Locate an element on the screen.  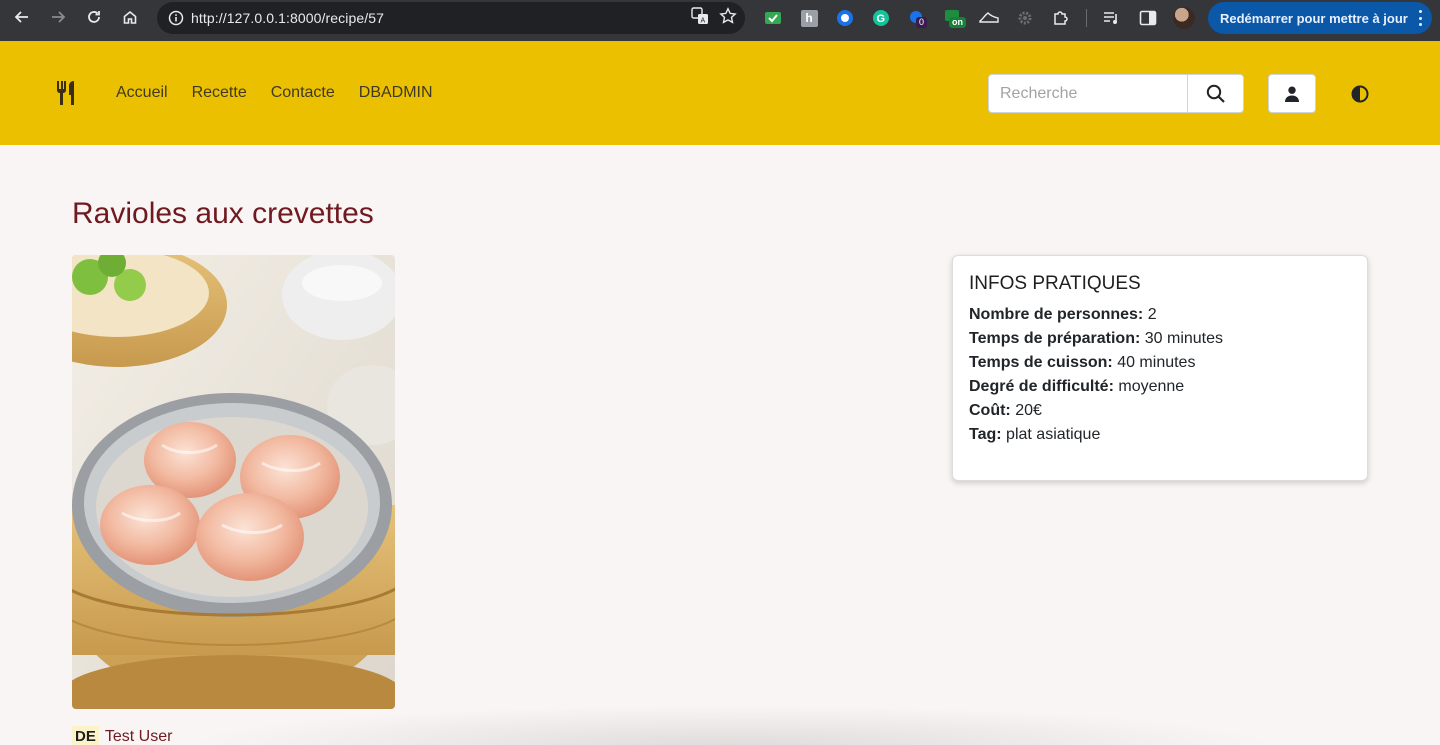
contrast-icon is located at coordinates (1360, 94).